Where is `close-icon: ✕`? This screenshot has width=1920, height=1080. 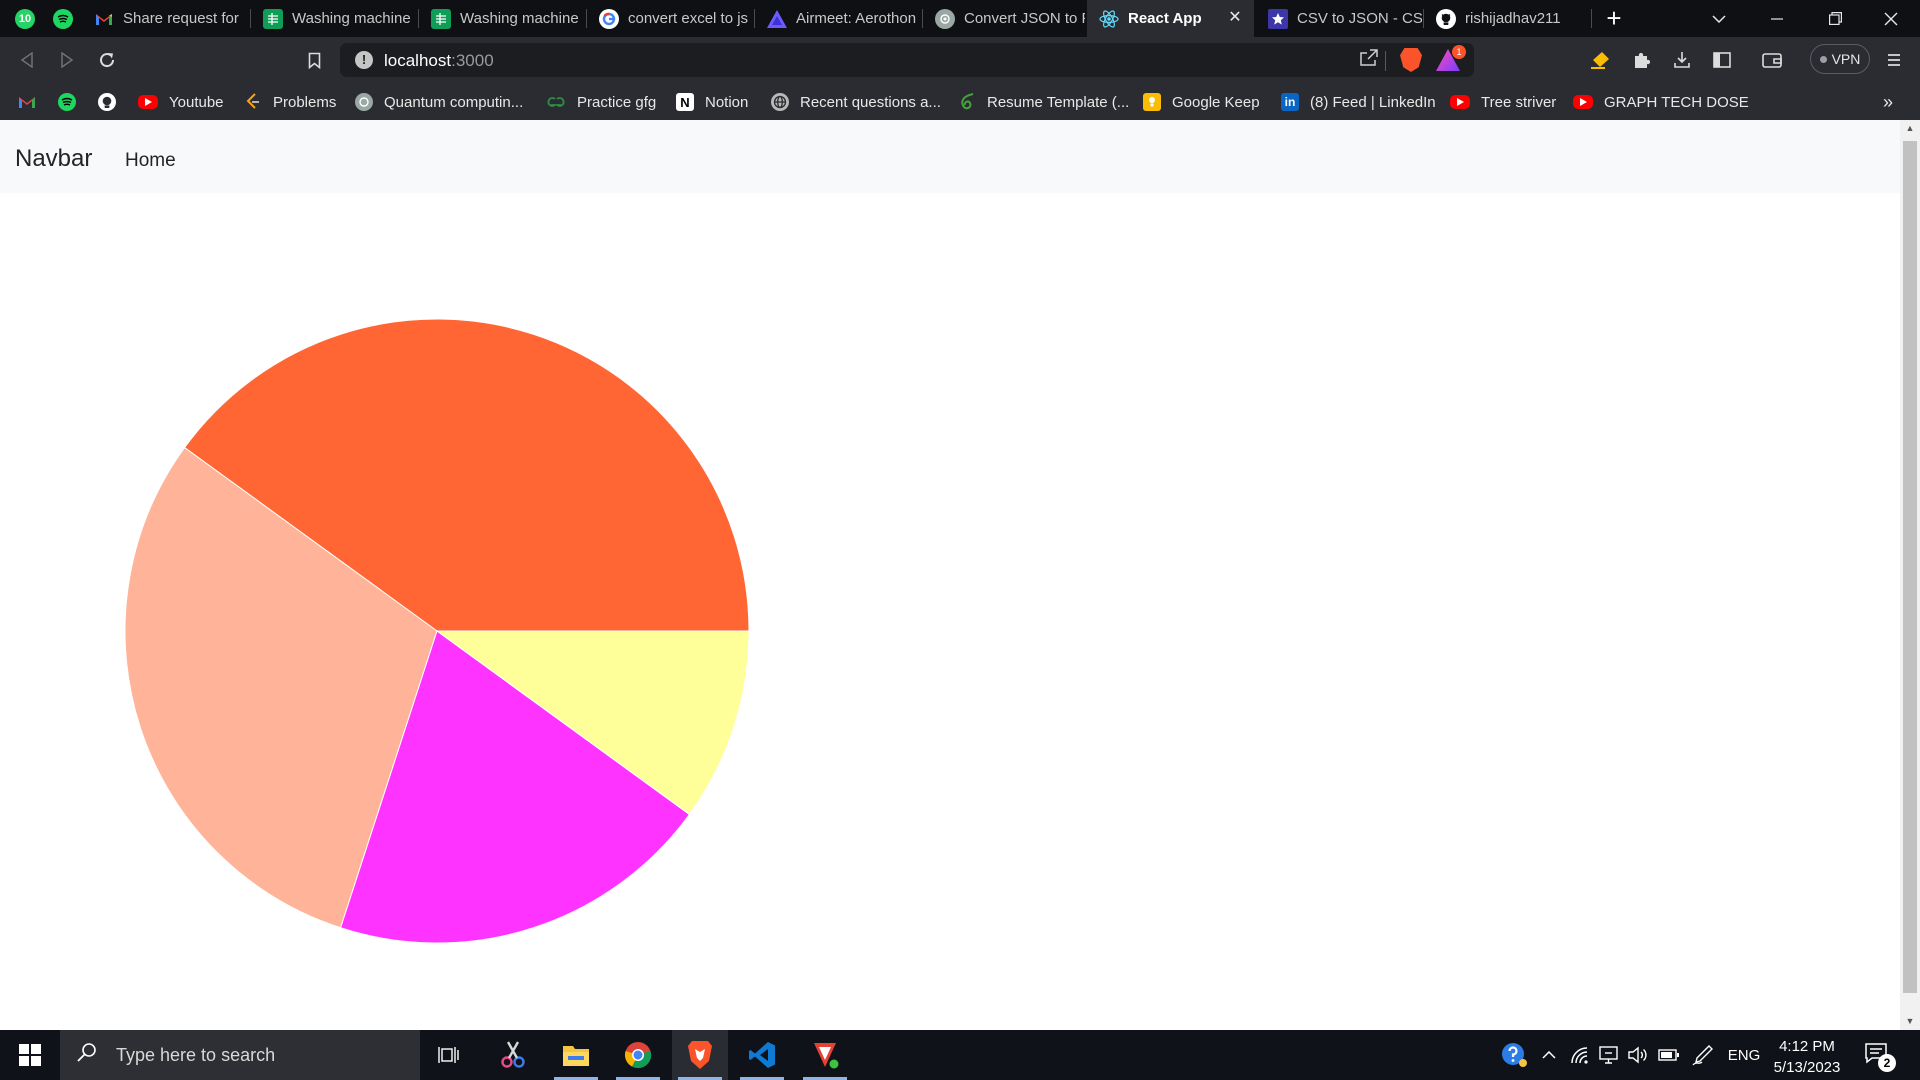 close-icon: ✕ is located at coordinates (1235, 18).